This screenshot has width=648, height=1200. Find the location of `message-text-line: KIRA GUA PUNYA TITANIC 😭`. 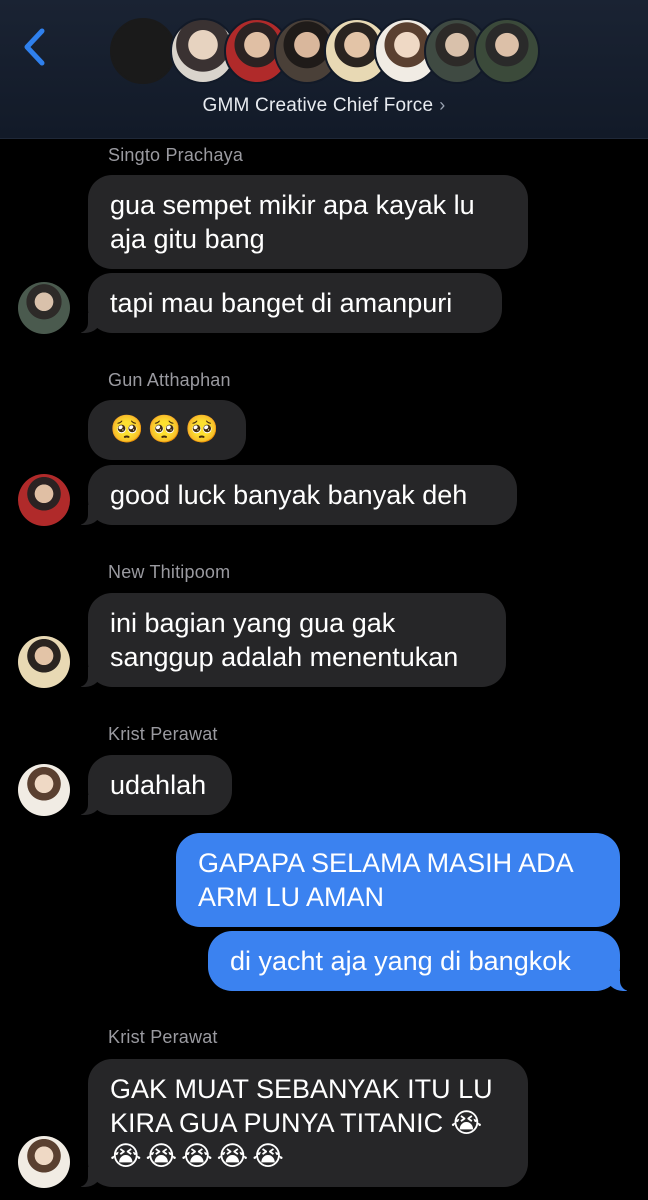

message-text-line: KIRA GUA PUNYA TITANIC 😭 is located at coordinates (296, 1123).